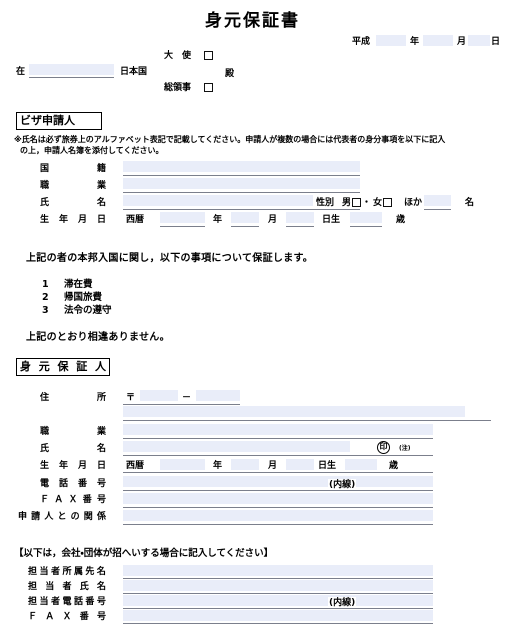 This screenshot has width=505, height=629. Describe the element at coordinates (394, 466) in the screenshot. I see `guarantor-age-unit: 歳` at that location.